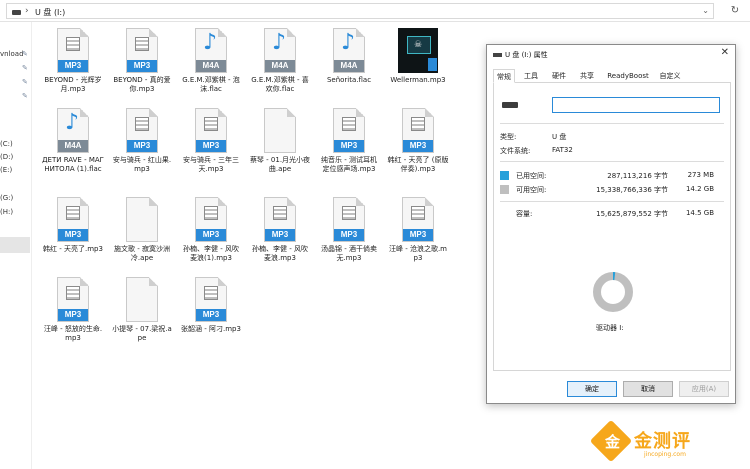  I want to click on file-item: ♪ M4A G.E.M.邓紫棋 - 泡沫.flac, so click(211, 72).